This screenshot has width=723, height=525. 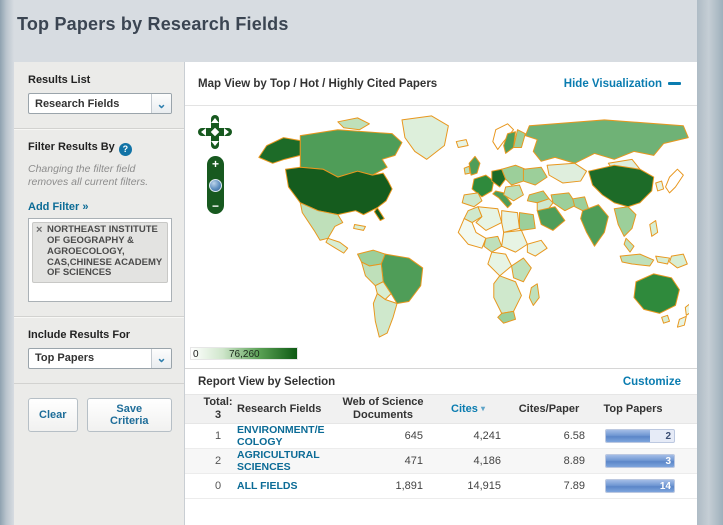 I want to click on page-title: Top Papers by Research Fields, so click(x=153, y=24).